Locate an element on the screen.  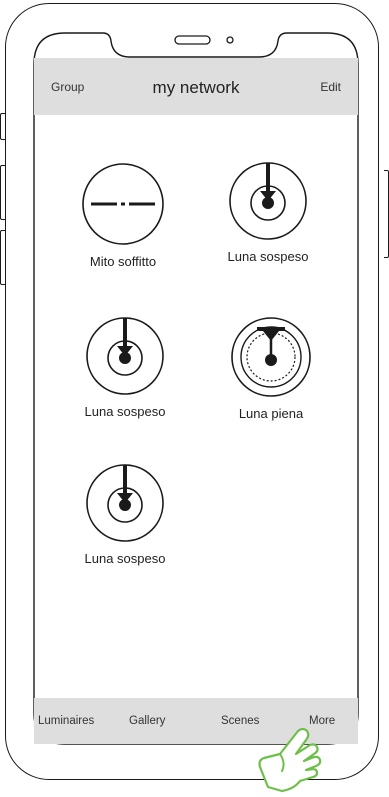
tab-luminaires: Luminaires is located at coordinates (66, 721).